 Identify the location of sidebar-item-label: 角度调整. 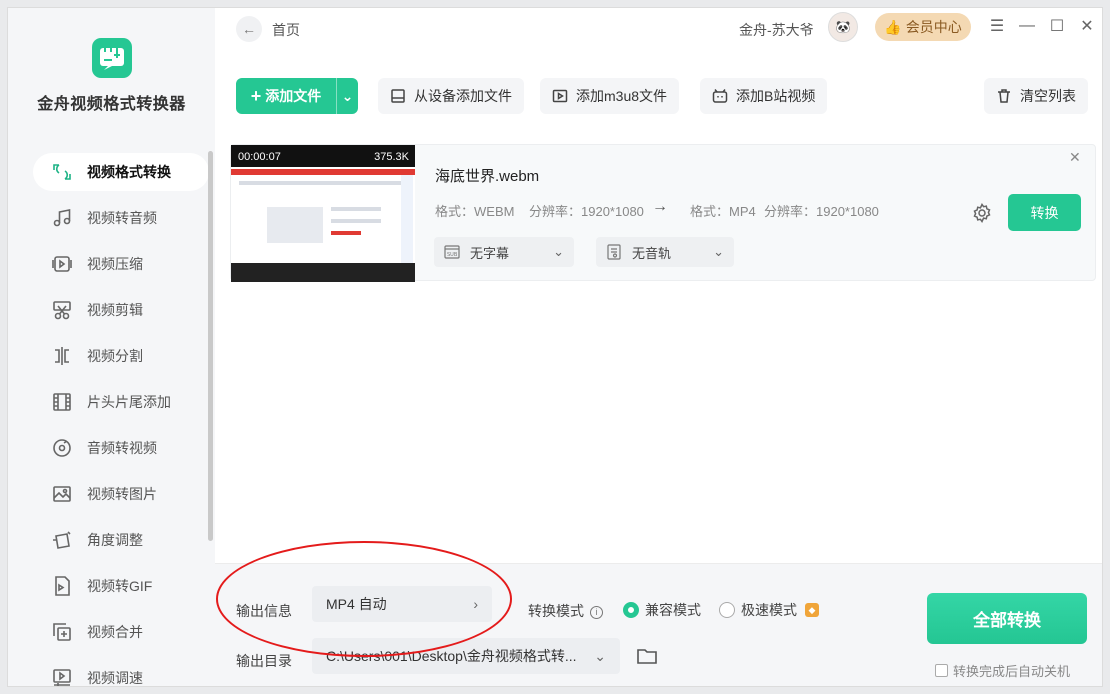
(115, 540).